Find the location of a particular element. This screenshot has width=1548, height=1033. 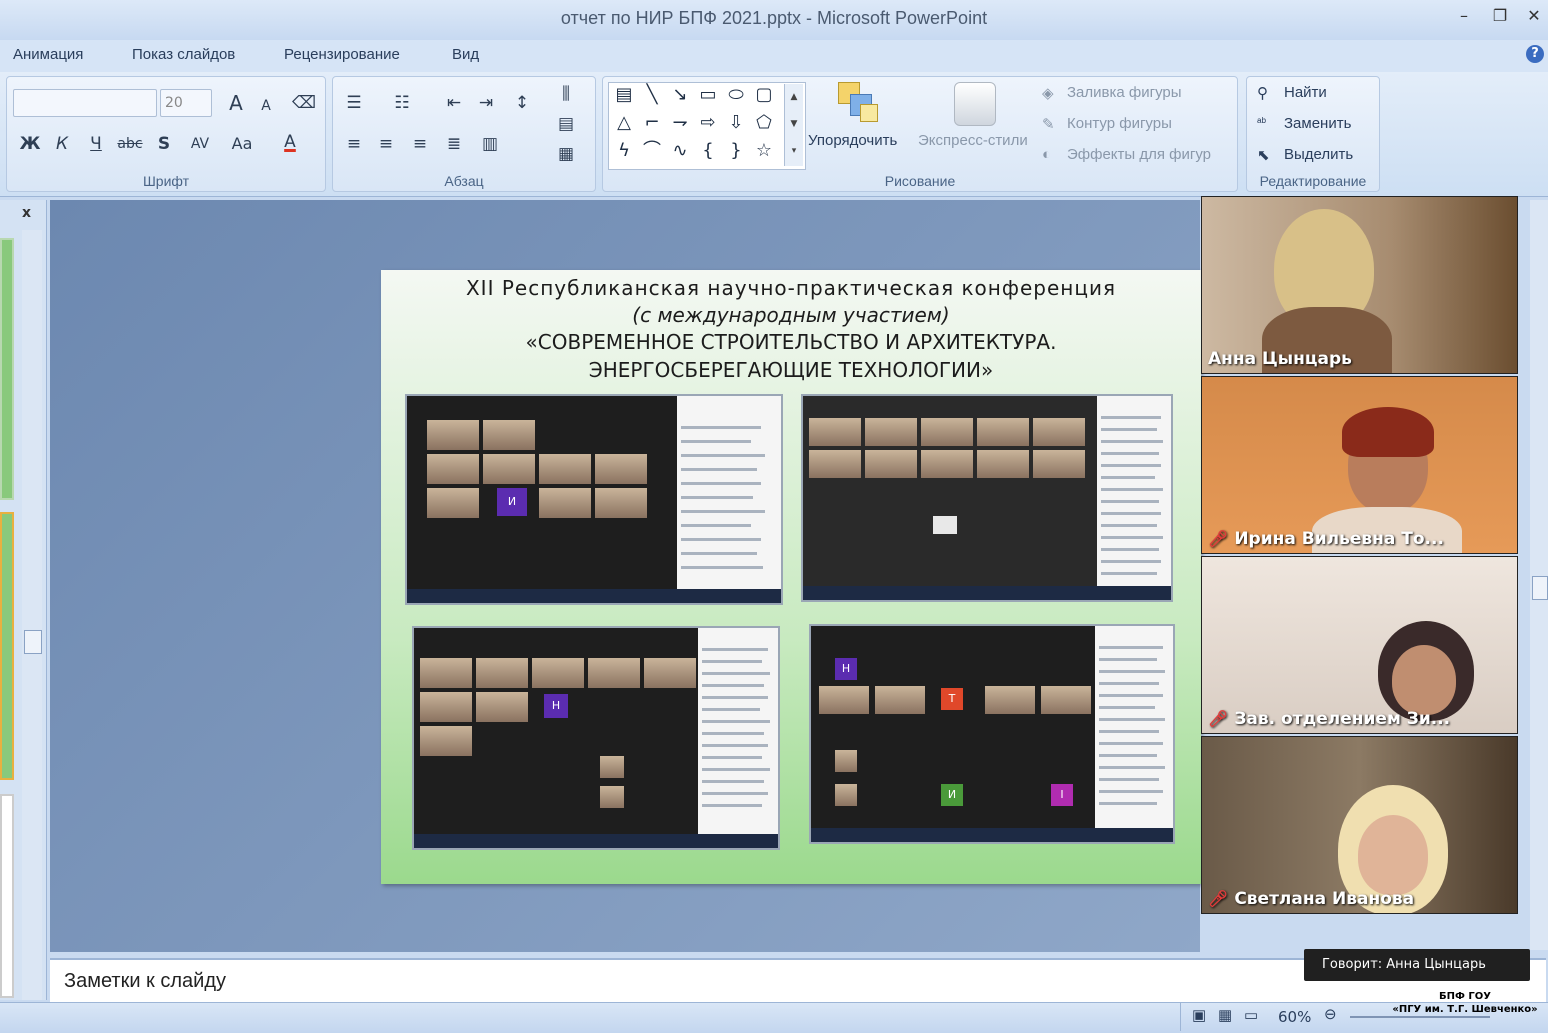

change-case-button: Aa is located at coordinates (242, 144).